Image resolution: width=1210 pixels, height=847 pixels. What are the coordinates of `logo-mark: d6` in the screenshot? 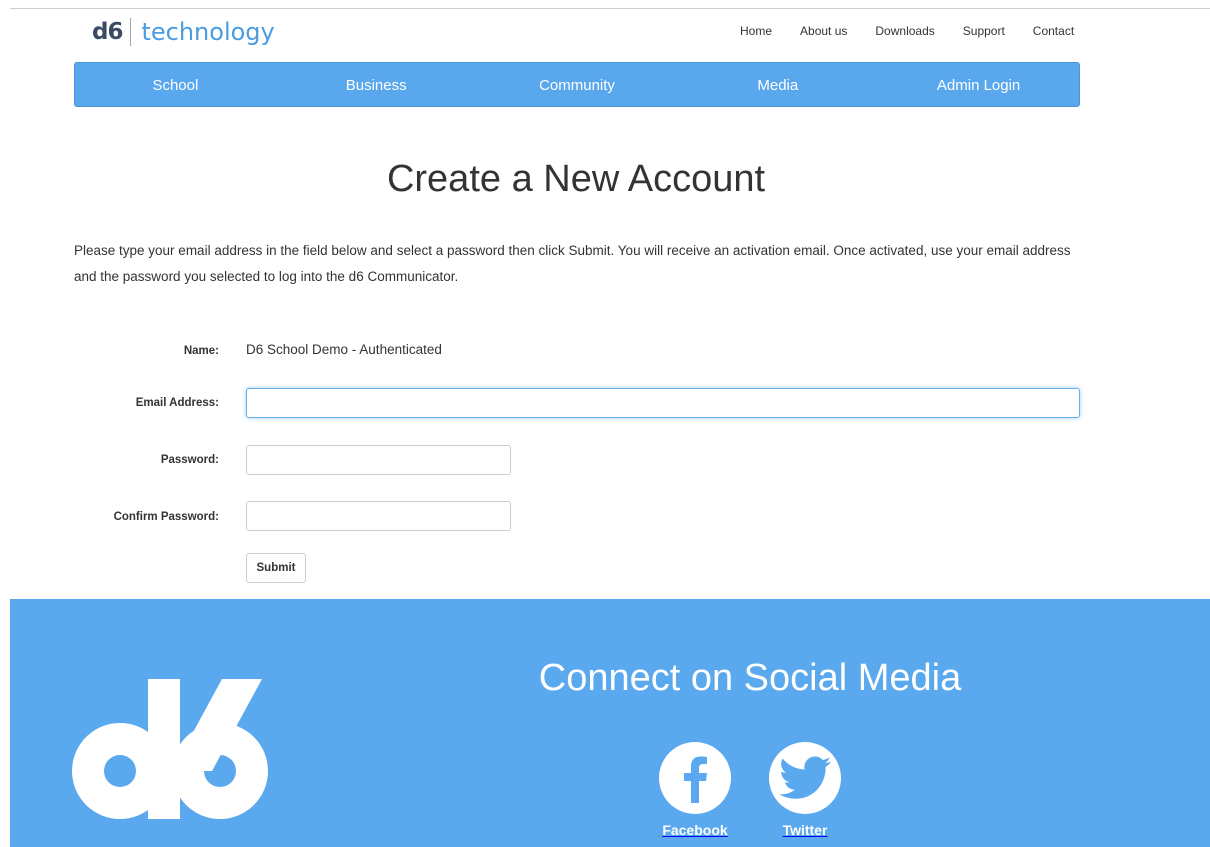 It's located at (107, 32).